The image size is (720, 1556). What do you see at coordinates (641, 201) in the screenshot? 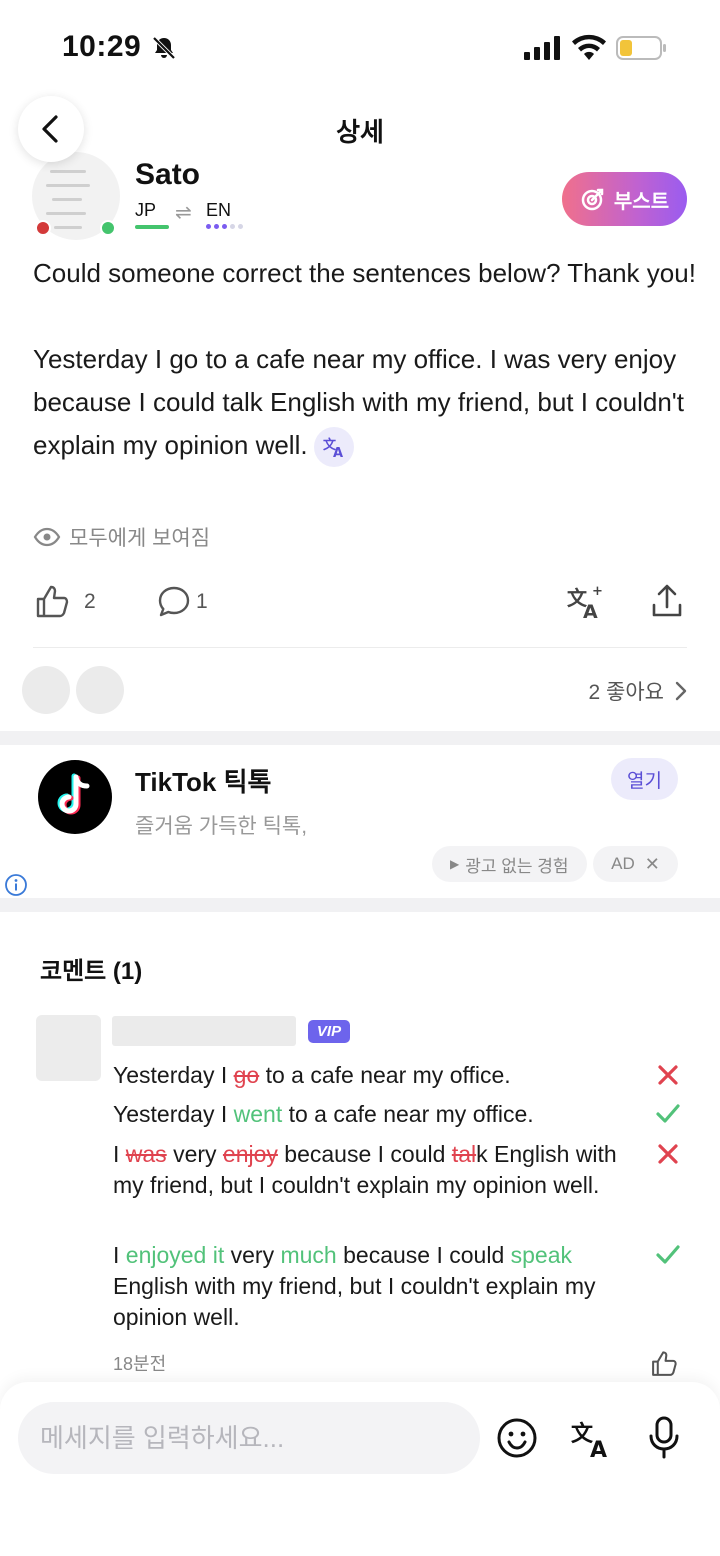
I see `boost-label: 부스트` at bounding box center [641, 201].